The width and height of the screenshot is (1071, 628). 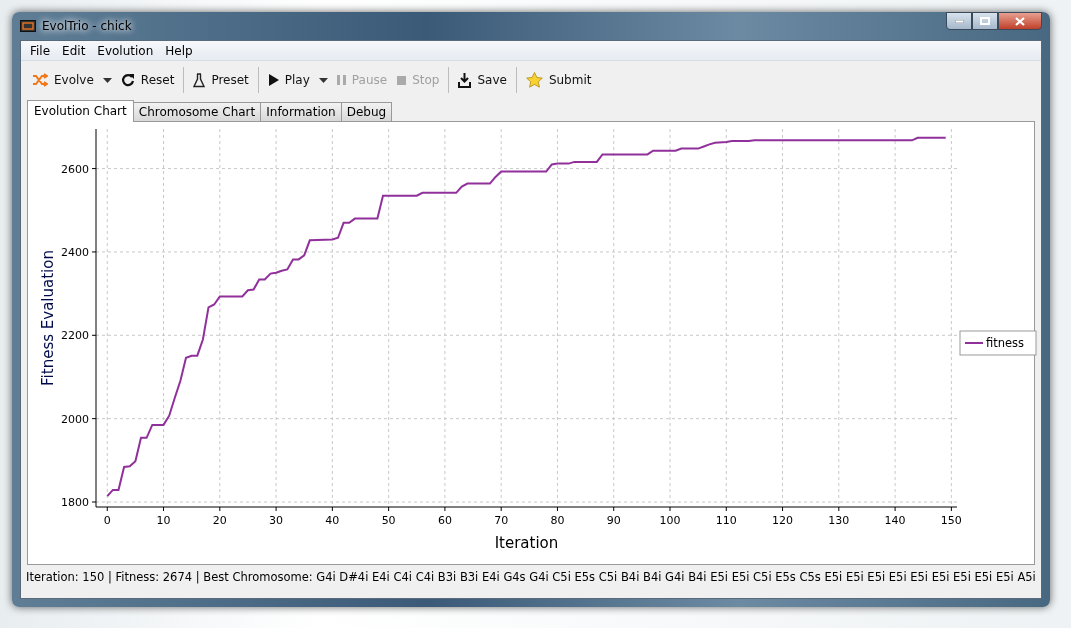 What do you see at coordinates (197, 111) in the screenshot?
I see `tab: Chromosome Chart` at bounding box center [197, 111].